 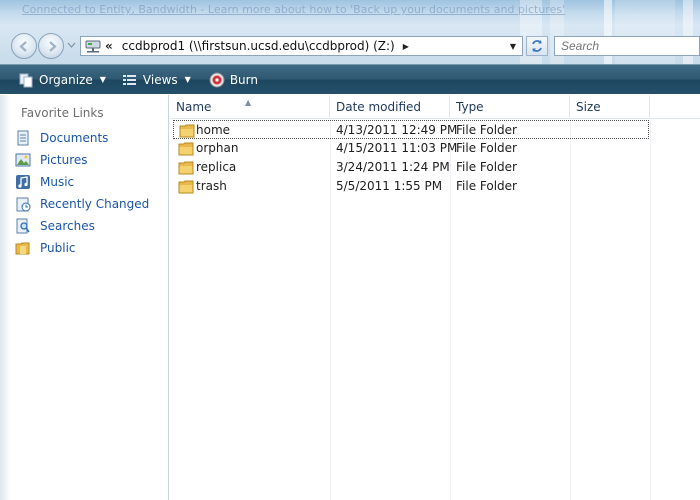 What do you see at coordinates (23, 248) in the screenshot?
I see `public-folder-icon` at bounding box center [23, 248].